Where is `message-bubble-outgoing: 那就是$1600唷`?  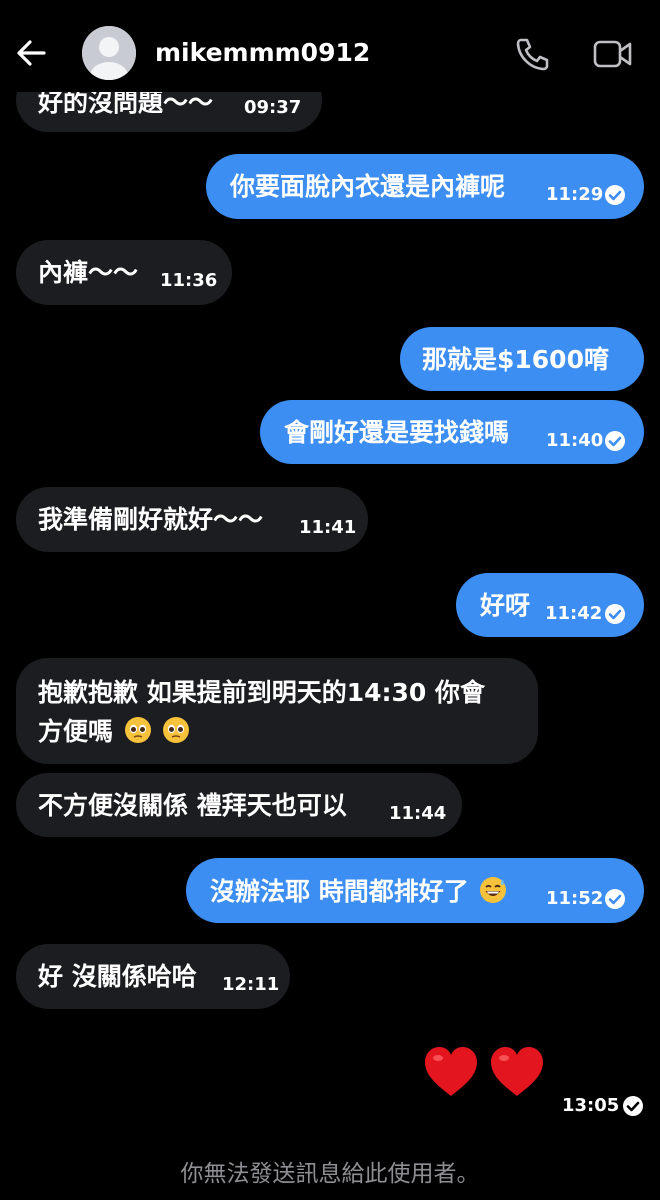
message-bubble-outgoing: 那就是$1600唷 is located at coordinates (522, 359).